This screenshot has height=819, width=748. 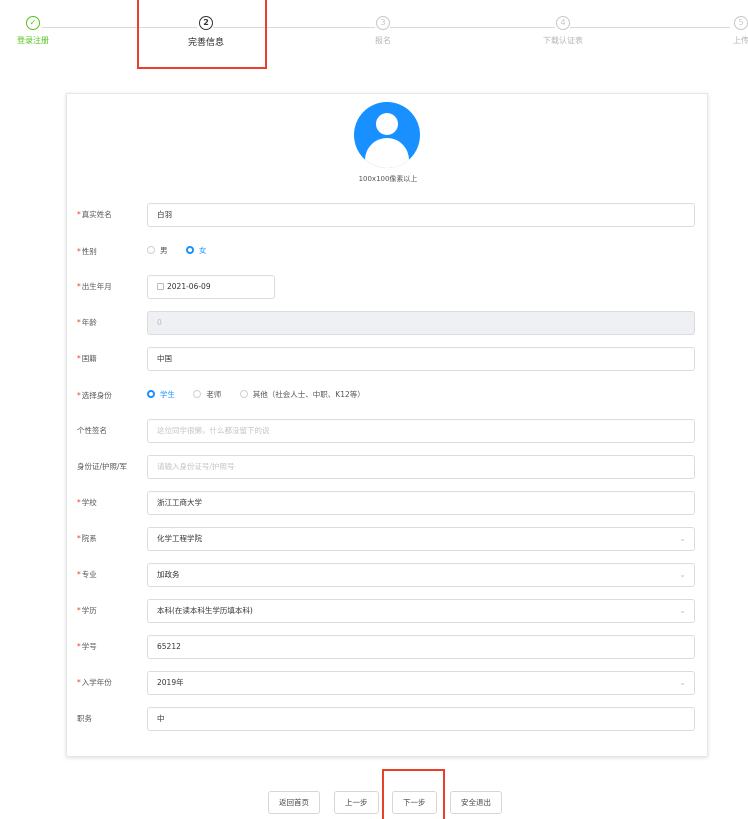 I want to click on step-upload: 5 上传, so click(x=727, y=31).